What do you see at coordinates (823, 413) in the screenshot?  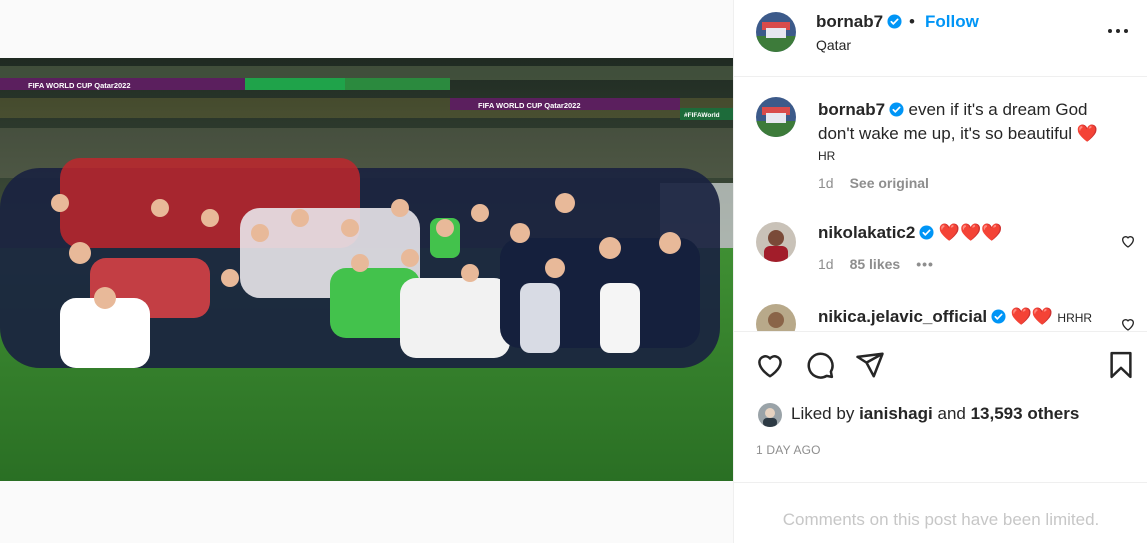 I see `liked-prefix: Liked by` at bounding box center [823, 413].